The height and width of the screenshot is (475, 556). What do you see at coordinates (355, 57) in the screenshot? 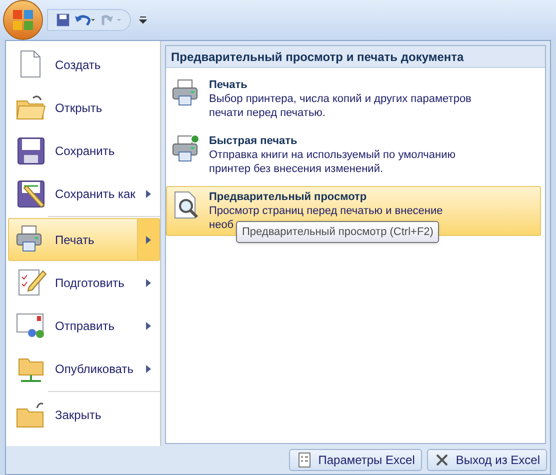
I see `submenu-title: Предварительный просмотр и печать документа` at bounding box center [355, 57].